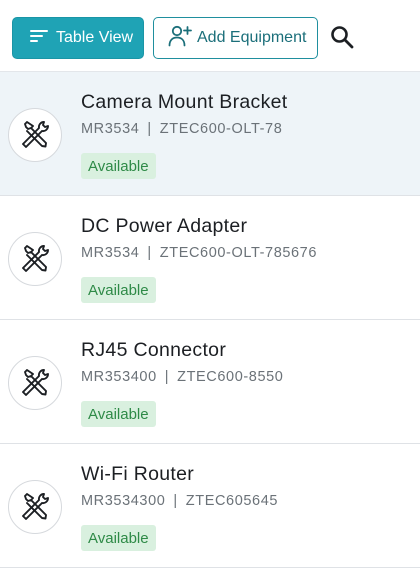 The height and width of the screenshot is (578, 420). Describe the element at coordinates (179, 501) in the screenshot. I see `equipment-meta: MR3534300 | ZTEC605645` at that location.